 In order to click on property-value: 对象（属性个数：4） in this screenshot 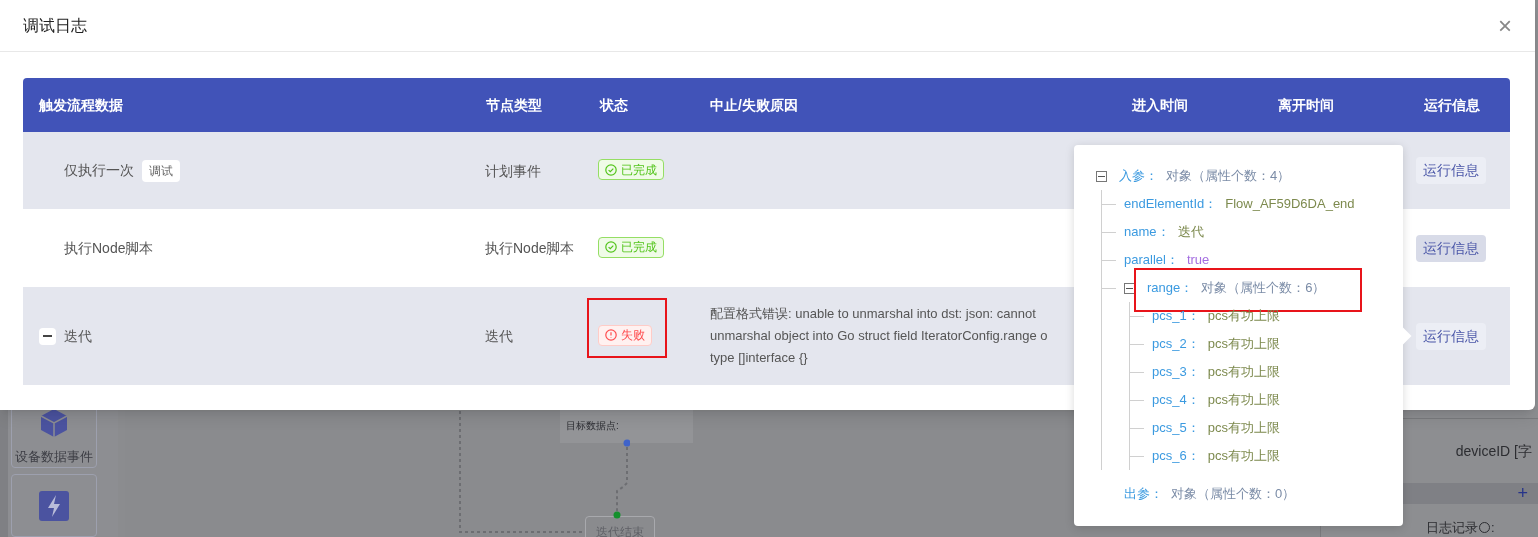, I will do `click(1228, 176)`.